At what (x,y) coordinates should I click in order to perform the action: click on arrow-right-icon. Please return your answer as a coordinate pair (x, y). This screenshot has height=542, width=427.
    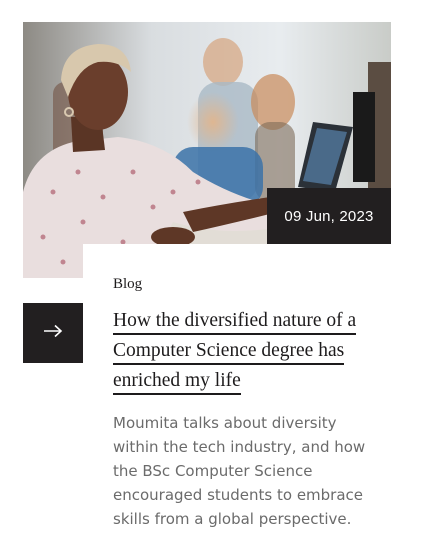
    Looking at the image, I should click on (53, 333).